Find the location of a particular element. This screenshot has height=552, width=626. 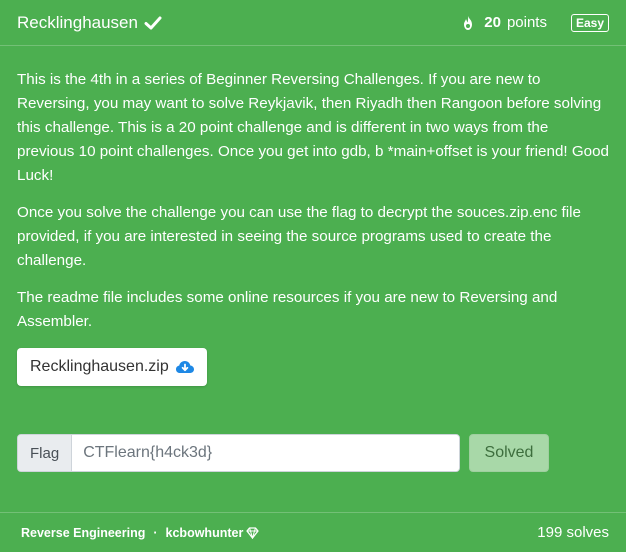

fire-icon is located at coordinates (468, 23).